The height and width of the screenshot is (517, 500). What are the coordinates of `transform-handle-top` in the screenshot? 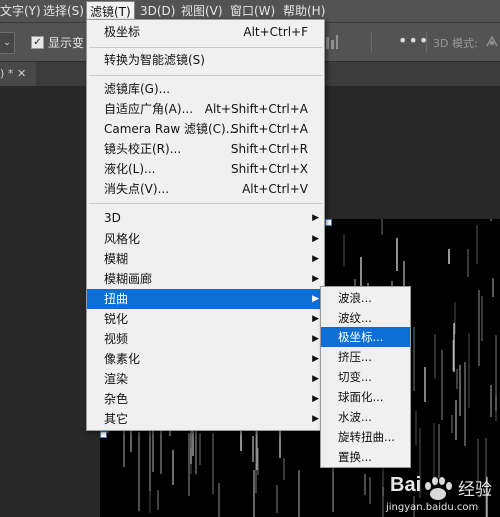 It's located at (328, 222).